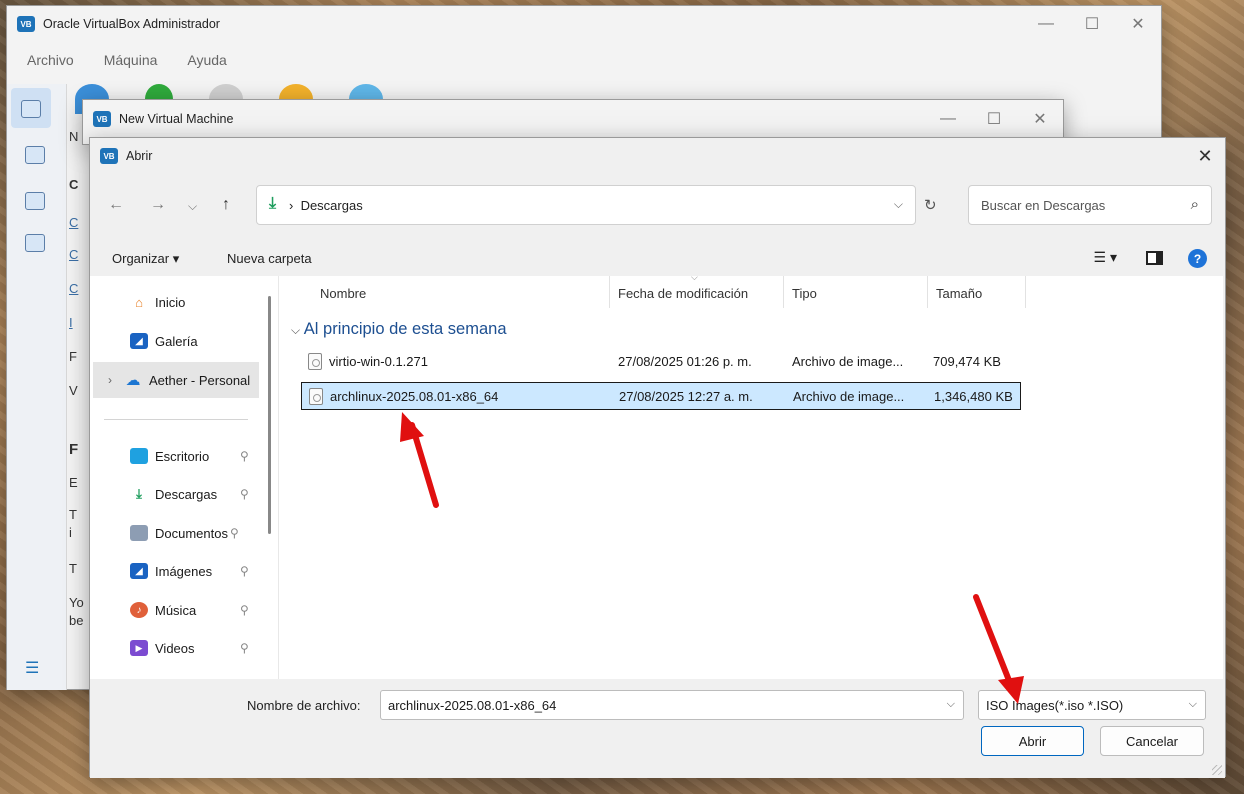 This screenshot has height=794, width=1244. Describe the element at coordinates (170, 302) in the screenshot. I see `nav-item-label: Inicio` at that location.